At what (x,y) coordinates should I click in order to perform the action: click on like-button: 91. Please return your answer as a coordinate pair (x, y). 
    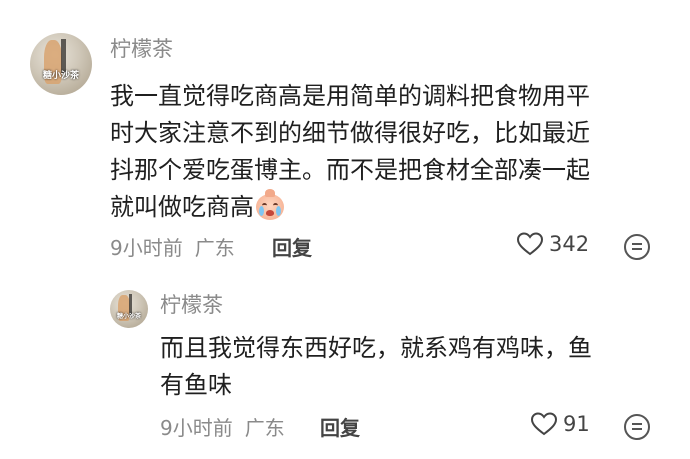
    Looking at the image, I should click on (560, 424).